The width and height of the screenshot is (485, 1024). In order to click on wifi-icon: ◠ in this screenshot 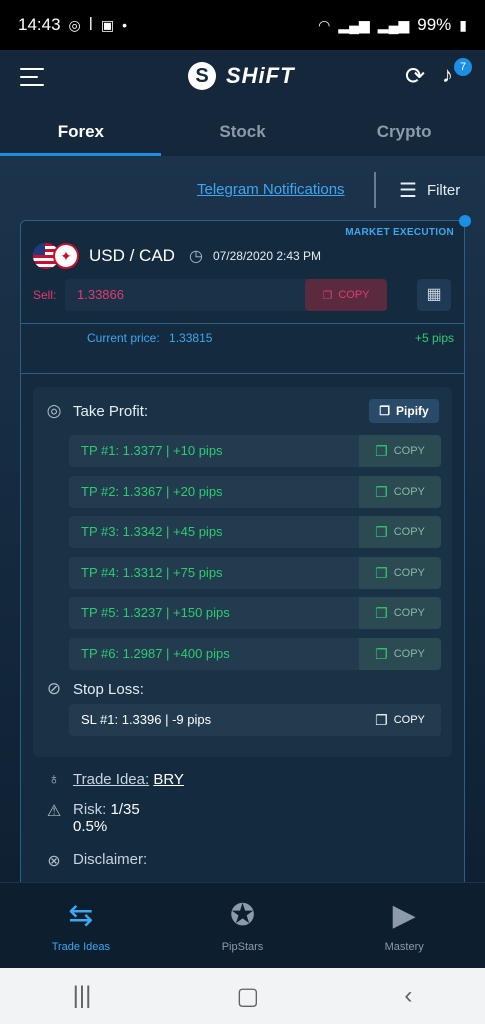, I will do `click(324, 24)`.